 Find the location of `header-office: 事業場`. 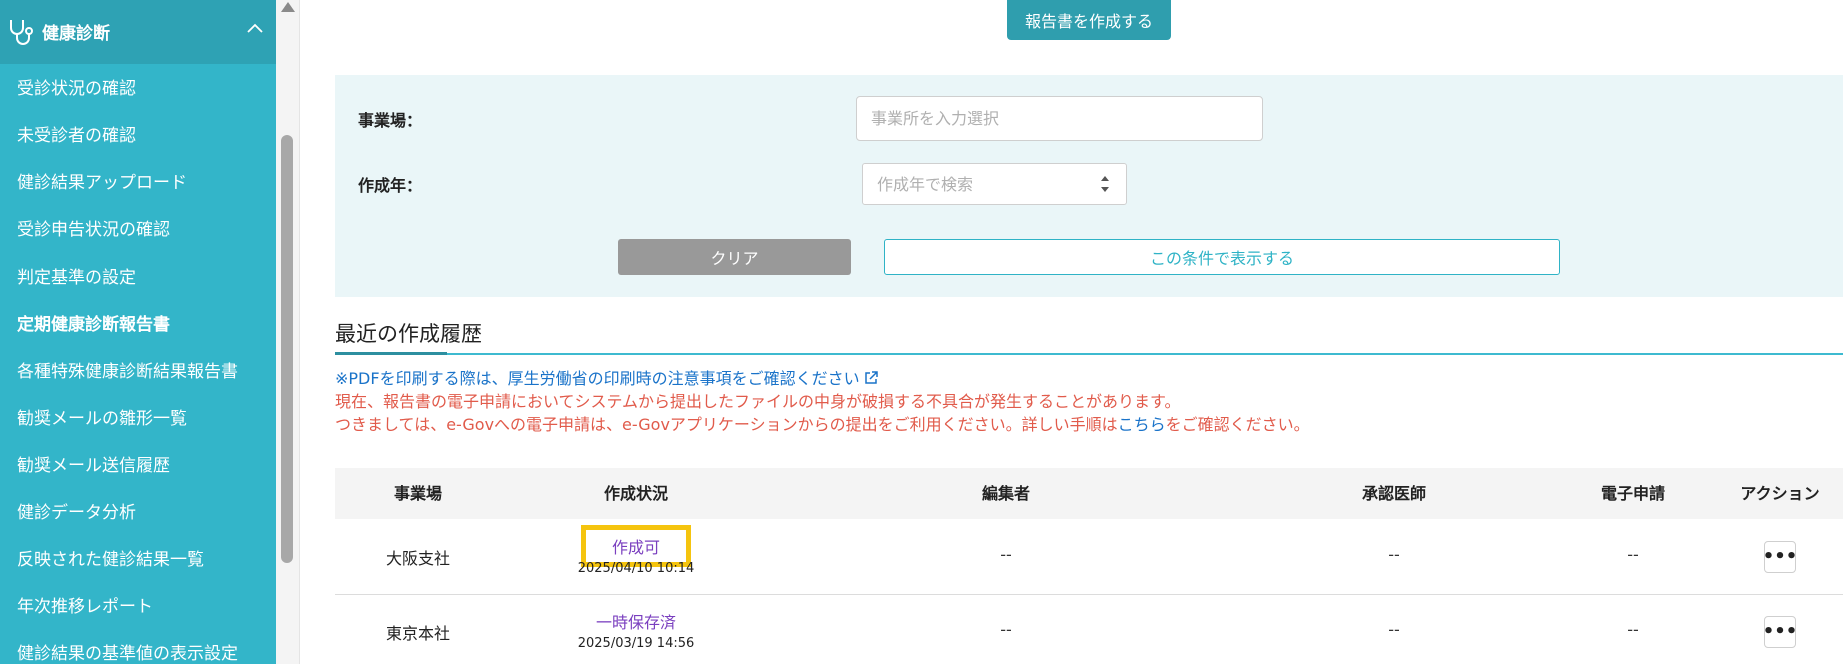

header-office: 事業場 is located at coordinates (418, 493).